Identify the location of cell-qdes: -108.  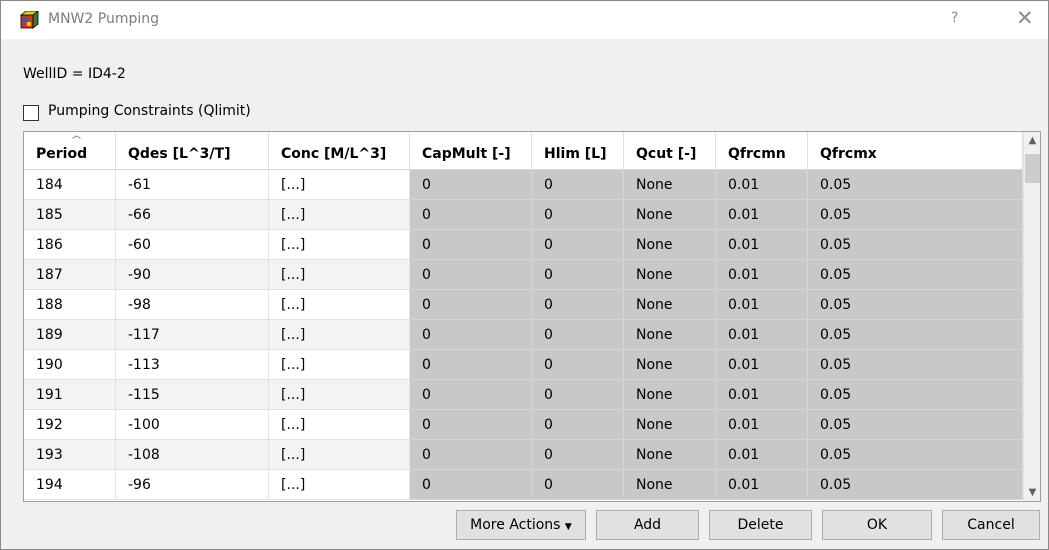
(192, 455).